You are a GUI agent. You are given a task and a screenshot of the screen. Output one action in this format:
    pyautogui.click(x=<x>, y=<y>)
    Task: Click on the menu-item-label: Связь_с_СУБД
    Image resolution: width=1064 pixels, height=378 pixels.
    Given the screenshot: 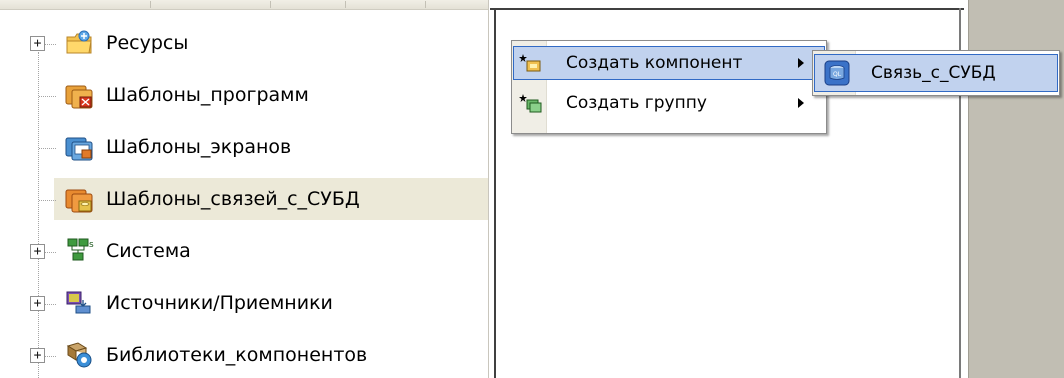 What is the action you would take?
    pyautogui.click(x=933, y=73)
    